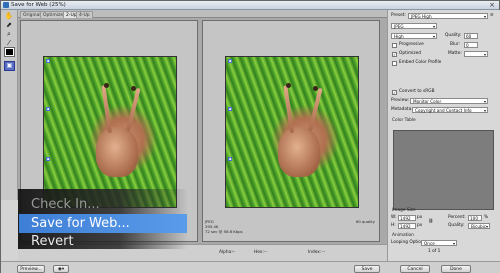  Describe the element at coordinates (400, 100) in the screenshot. I see `preview-label: Preview:` at that location.